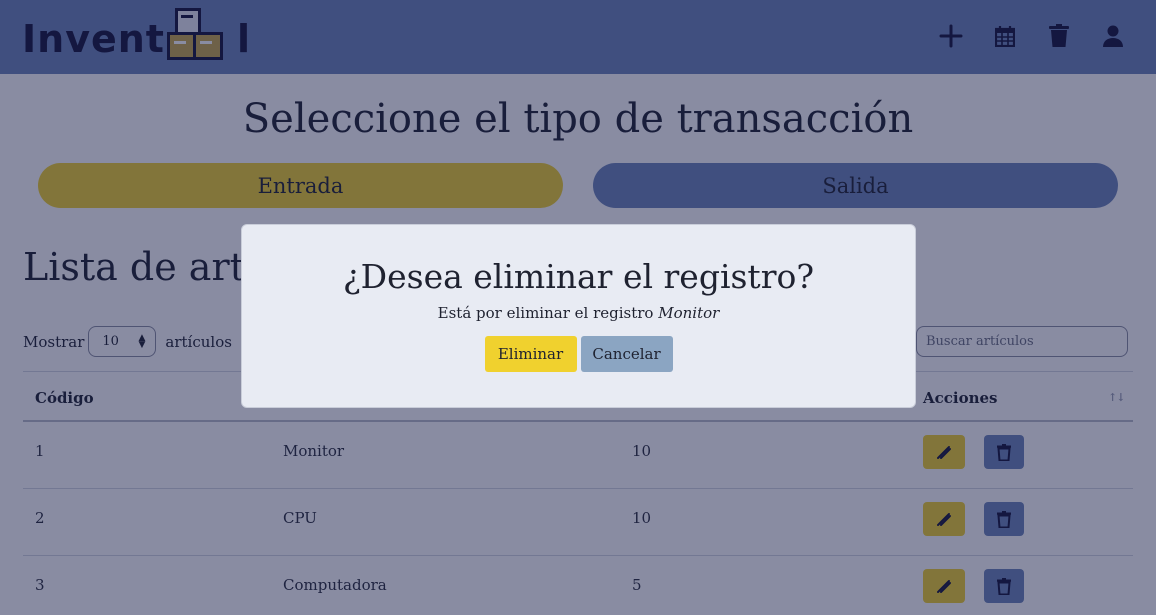 The width and height of the screenshot is (1156, 615). Describe the element at coordinates (578, 354) in the screenshot. I see `dialog-actions: Eliminar Cancelar` at that location.